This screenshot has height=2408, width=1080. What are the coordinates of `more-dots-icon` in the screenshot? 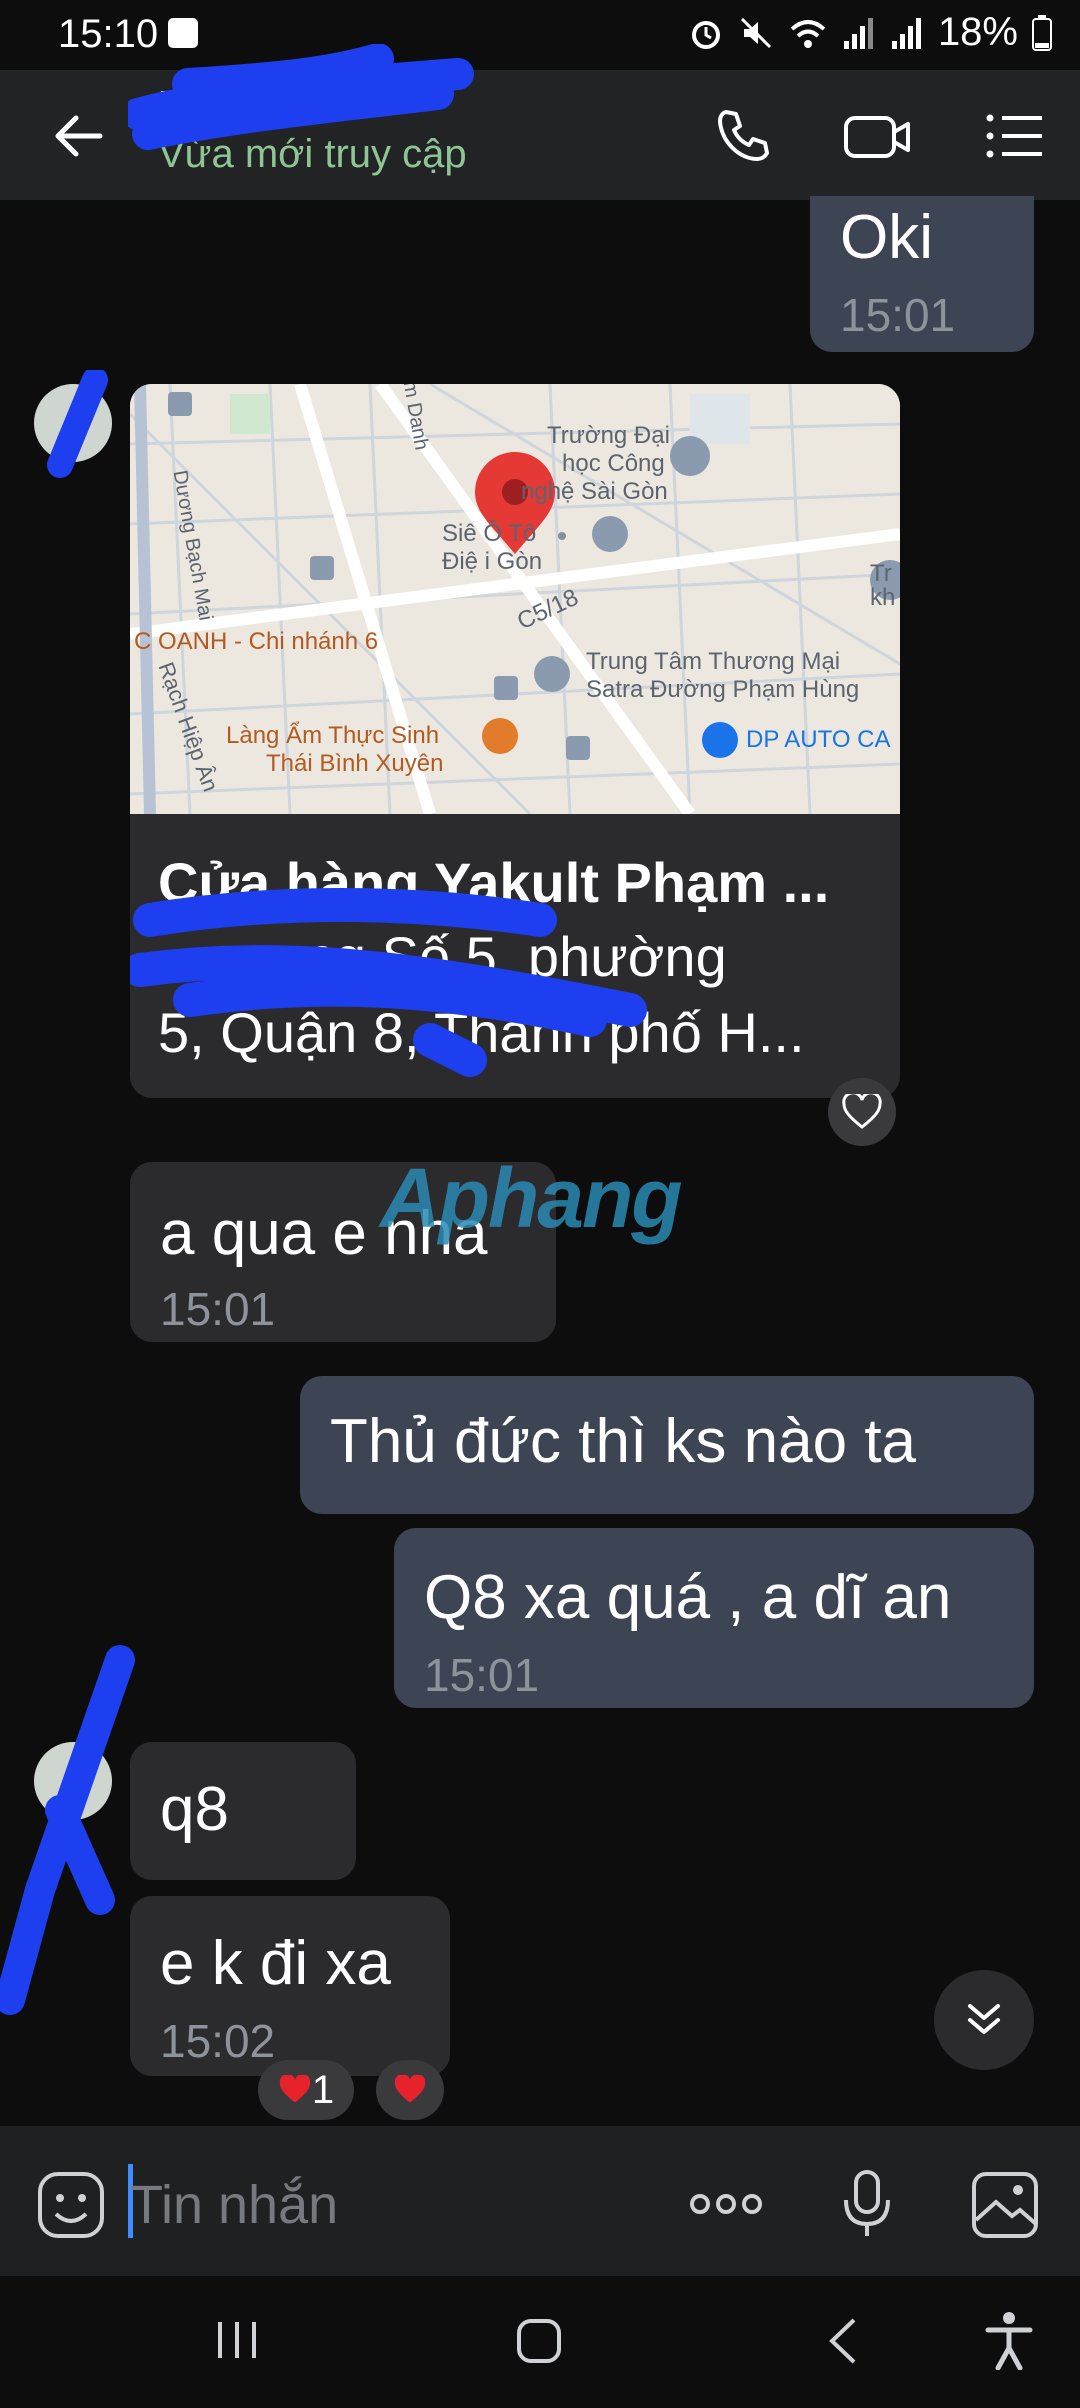 It's located at (726, 2204).